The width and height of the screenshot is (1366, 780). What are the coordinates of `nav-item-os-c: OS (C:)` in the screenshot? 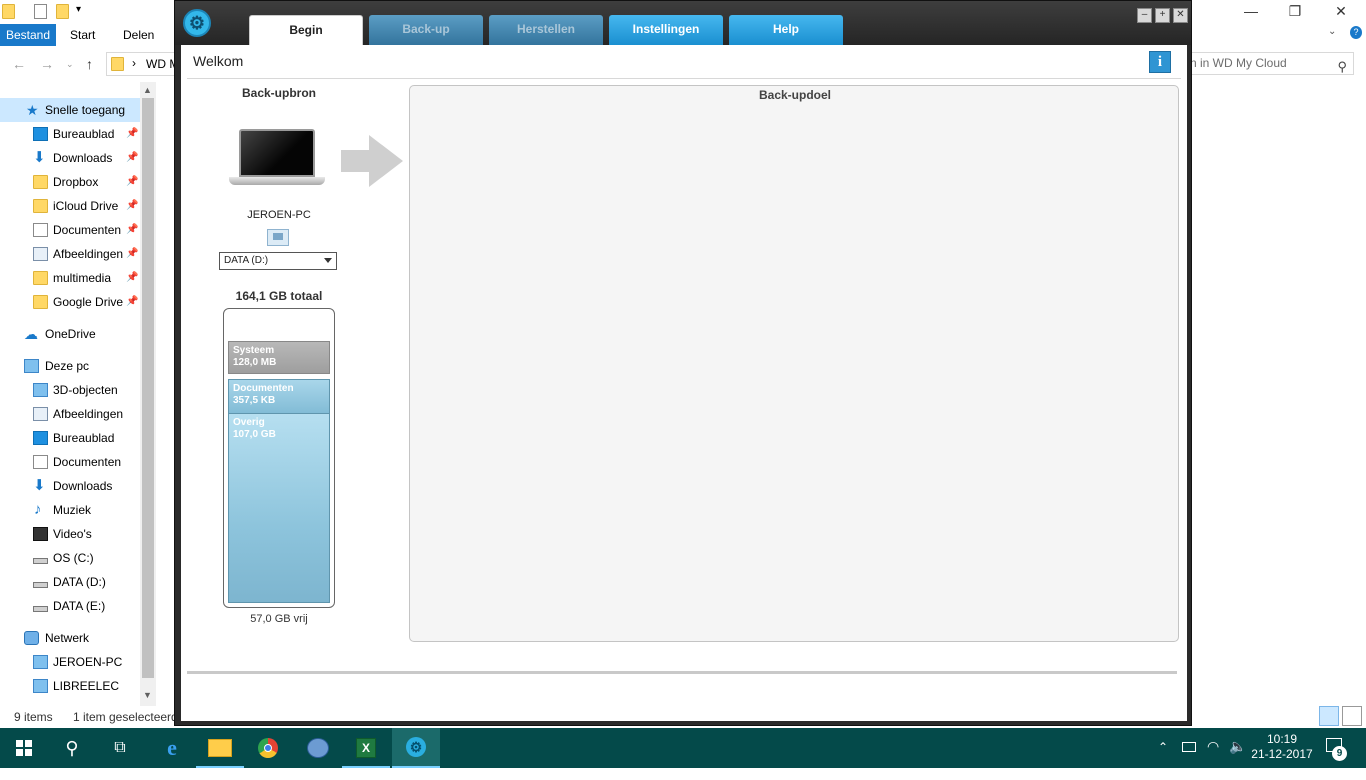 It's located at (70, 558).